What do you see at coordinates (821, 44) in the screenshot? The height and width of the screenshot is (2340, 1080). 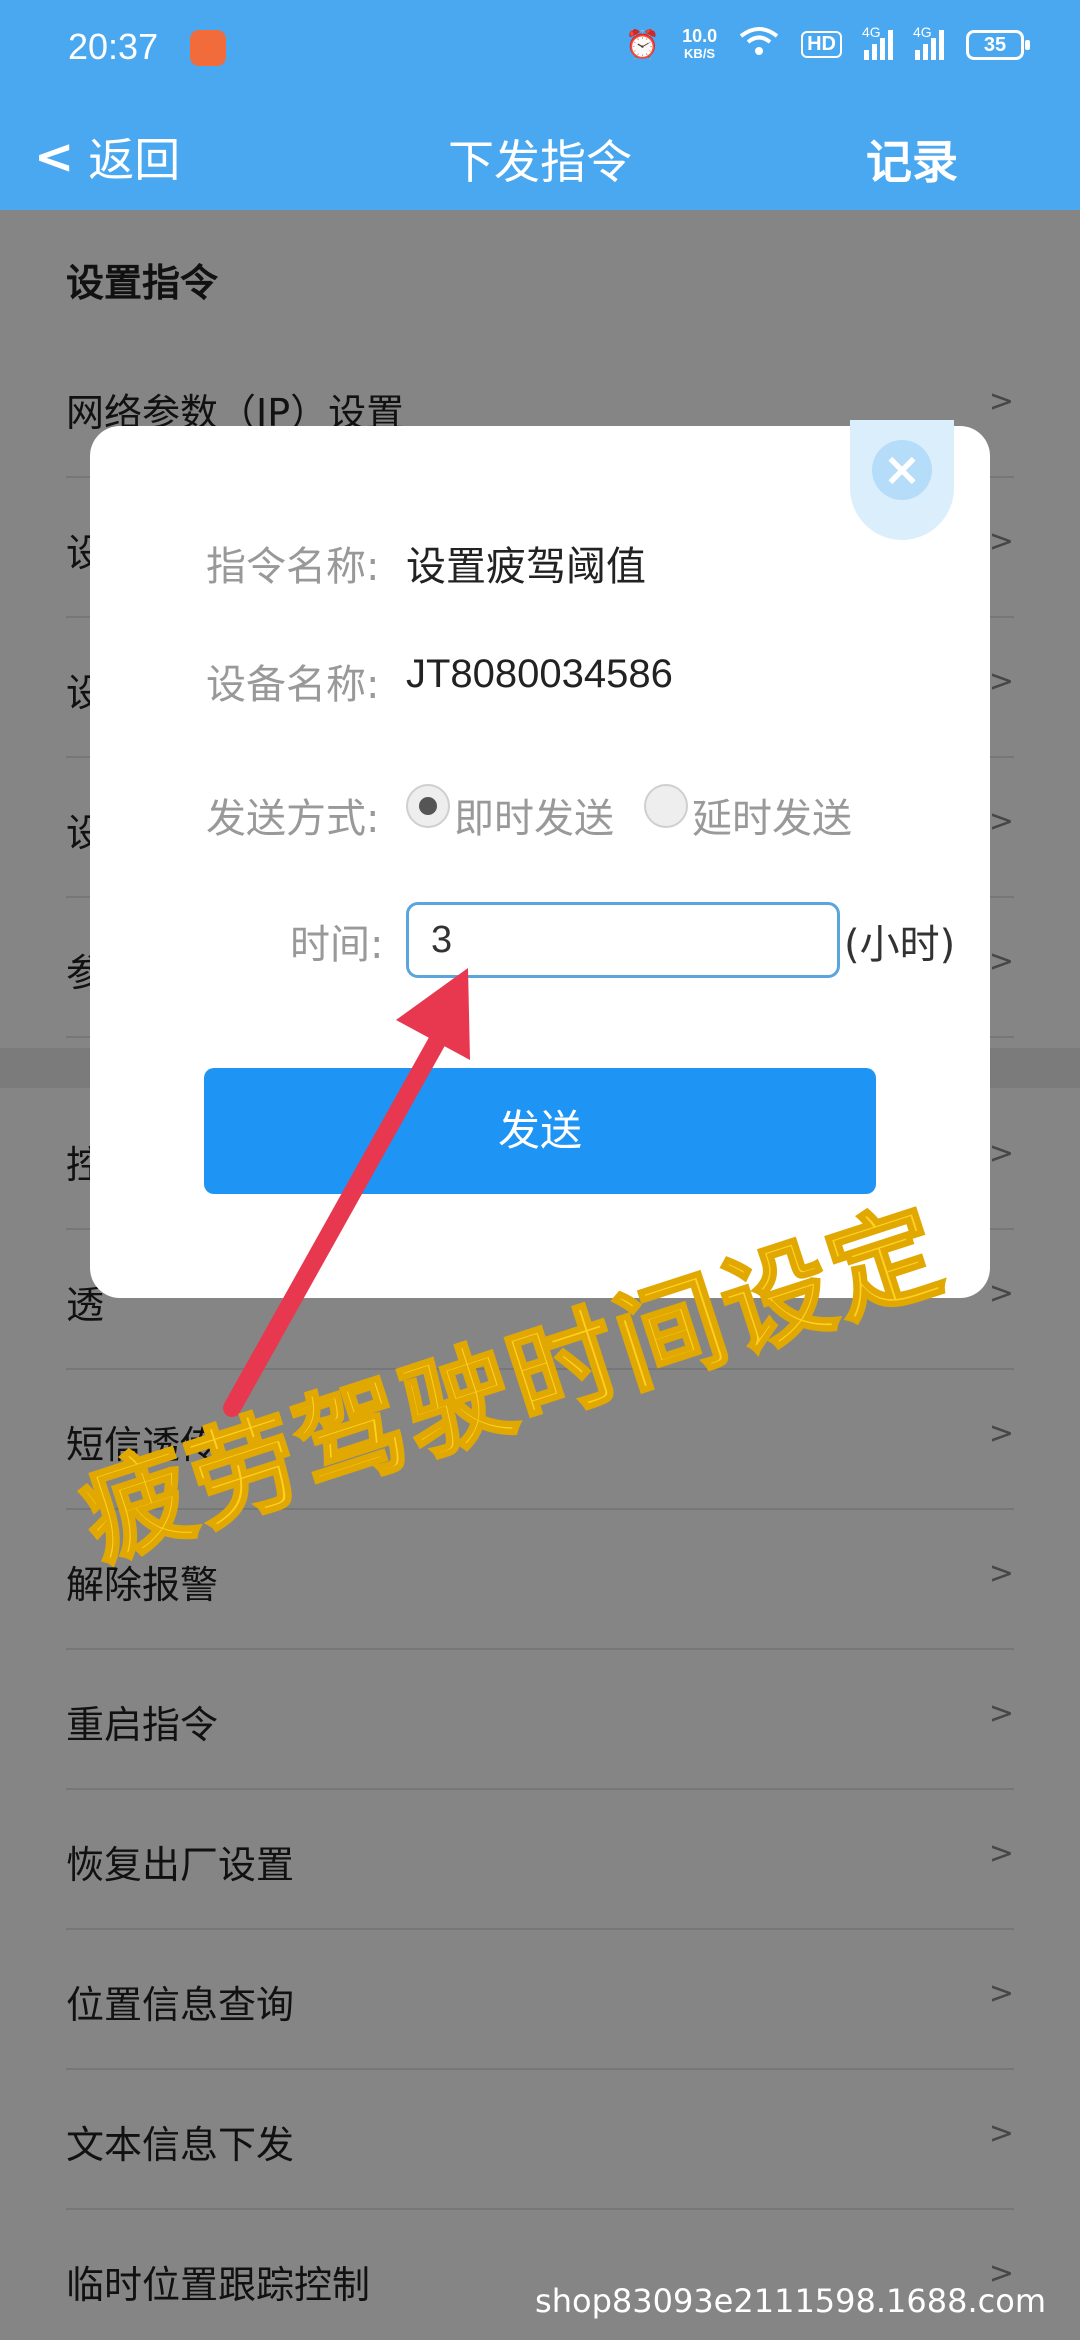 I see `hd-voice-icon: HD` at bounding box center [821, 44].